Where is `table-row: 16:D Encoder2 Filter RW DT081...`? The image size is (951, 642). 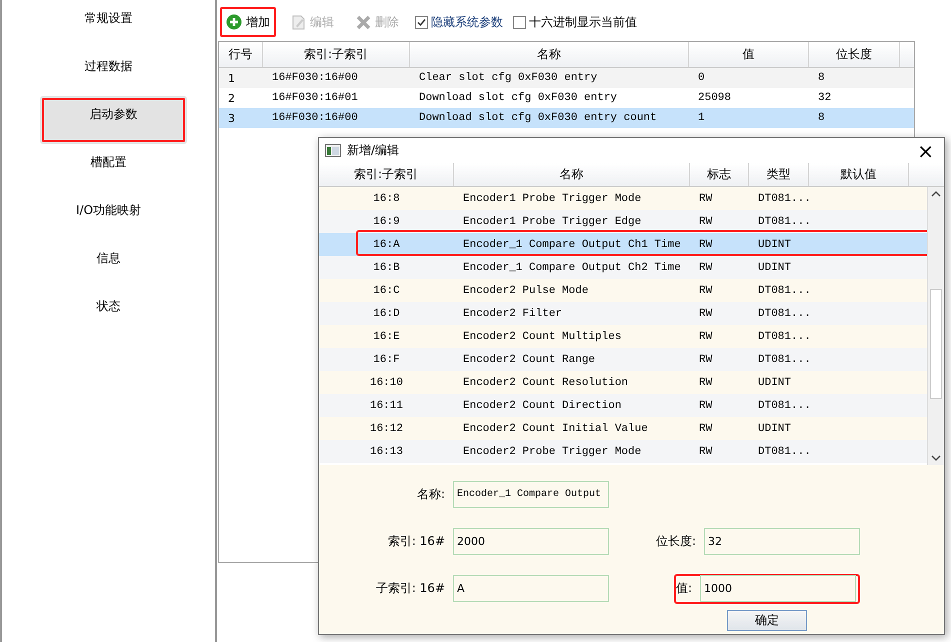 table-row: 16:D Encoder2 Filter RW DT081... is located at coordinates (623, 313).